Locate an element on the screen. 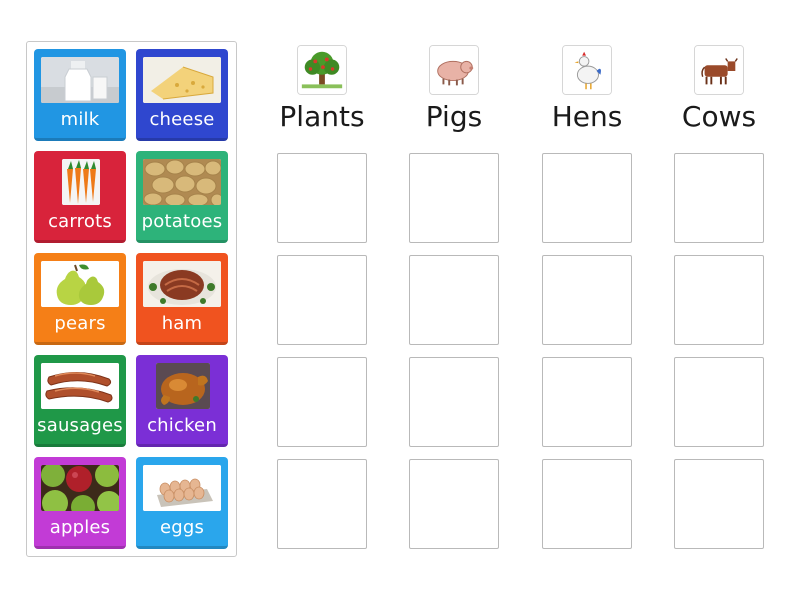 The height and width of the screenshot is (600, 800). card-label: pears is located at coordinates (80, 323).